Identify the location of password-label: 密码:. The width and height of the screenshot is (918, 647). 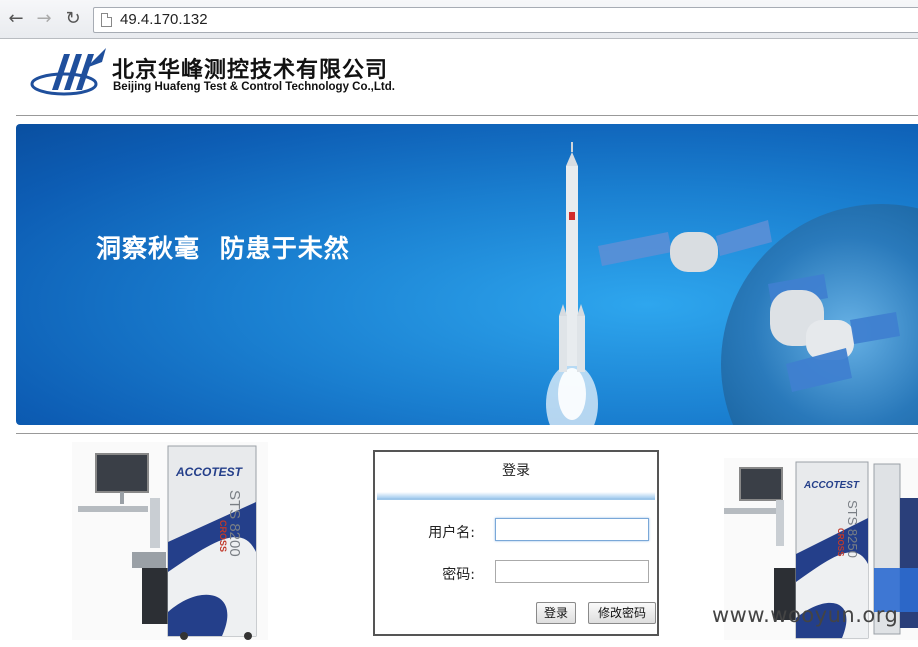
(458, 575).